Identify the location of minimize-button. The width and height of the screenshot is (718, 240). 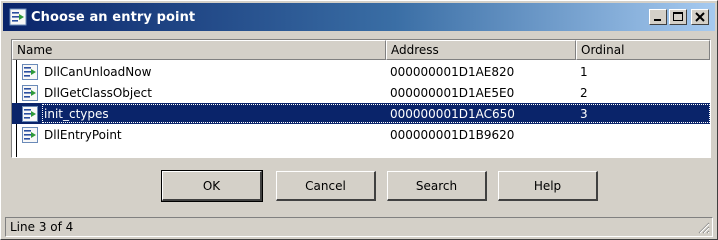
(658, 17).